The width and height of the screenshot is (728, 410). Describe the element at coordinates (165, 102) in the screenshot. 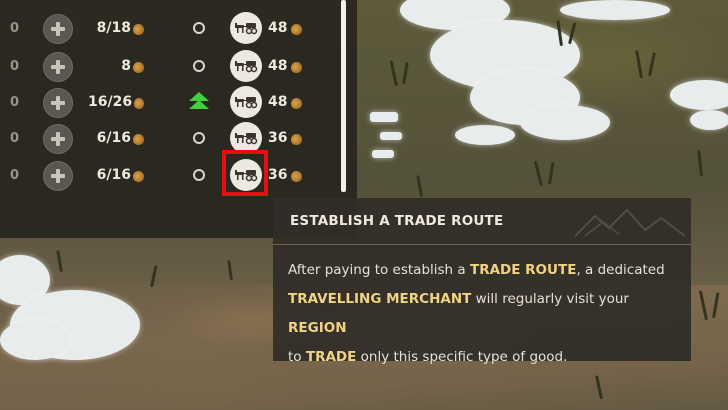

I see `trade-row: 0 16/26 48` at that location.